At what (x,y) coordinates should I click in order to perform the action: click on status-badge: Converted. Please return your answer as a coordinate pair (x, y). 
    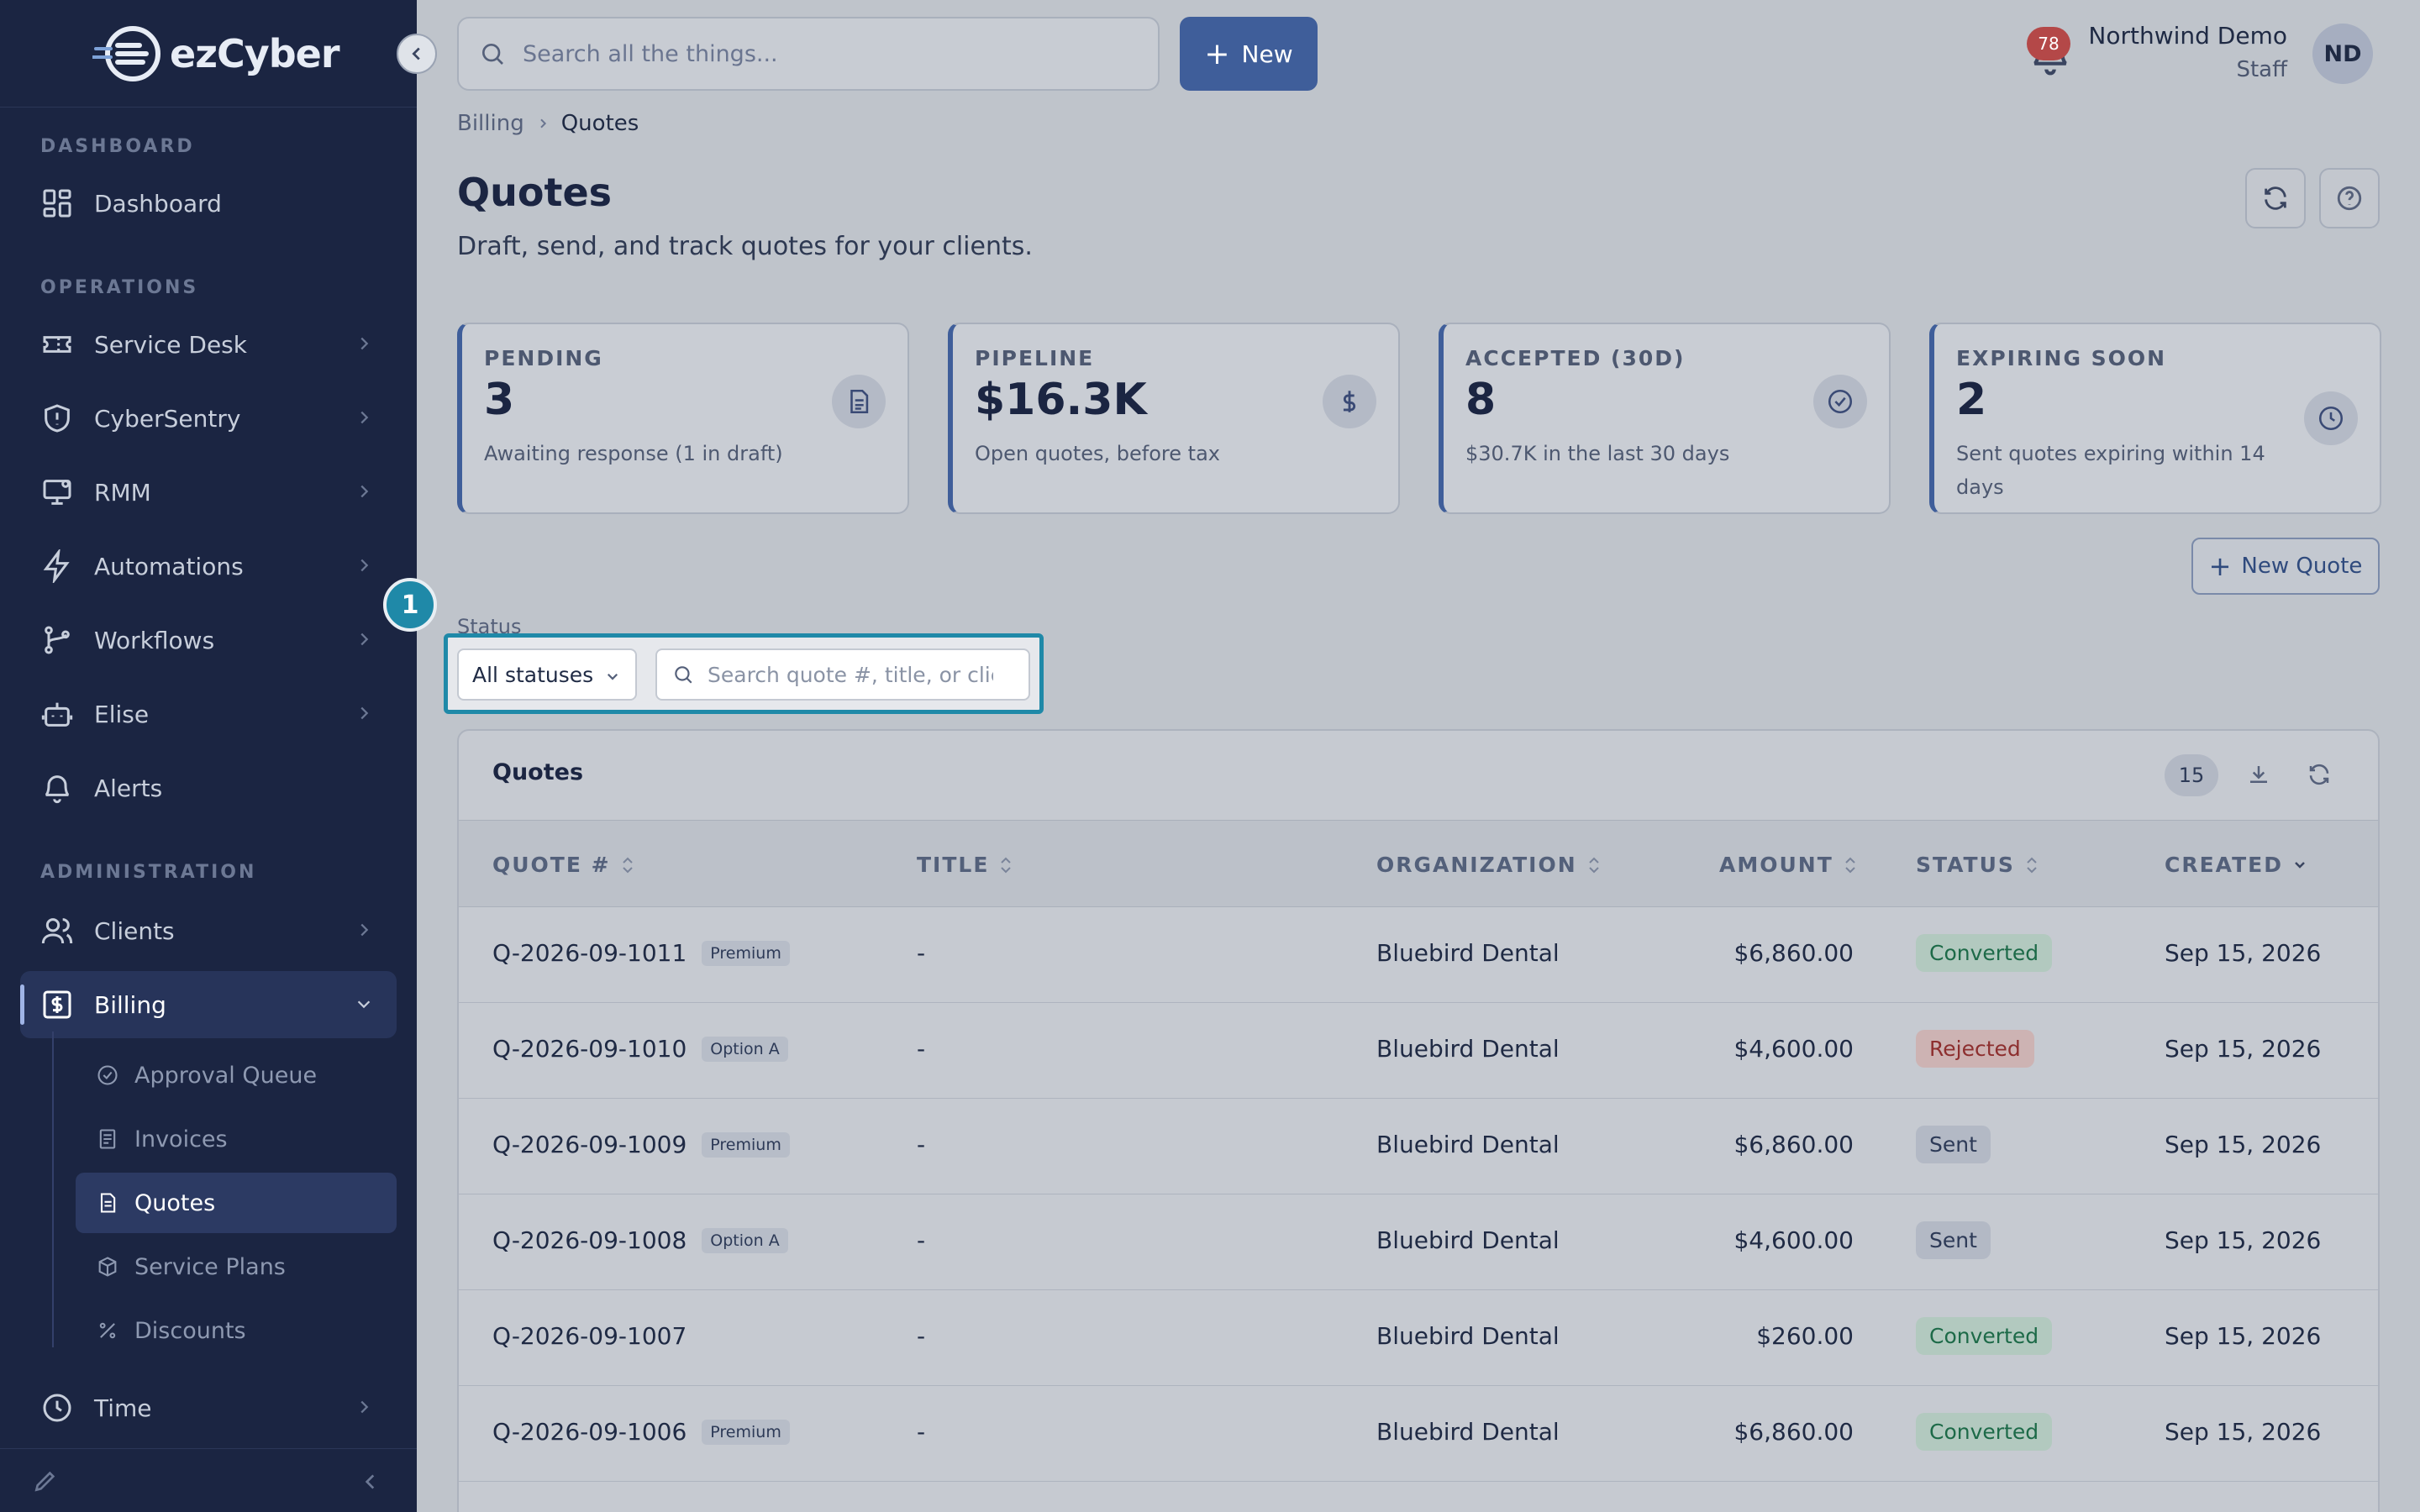
    Looking at the image, I should click on (1984, 1336).